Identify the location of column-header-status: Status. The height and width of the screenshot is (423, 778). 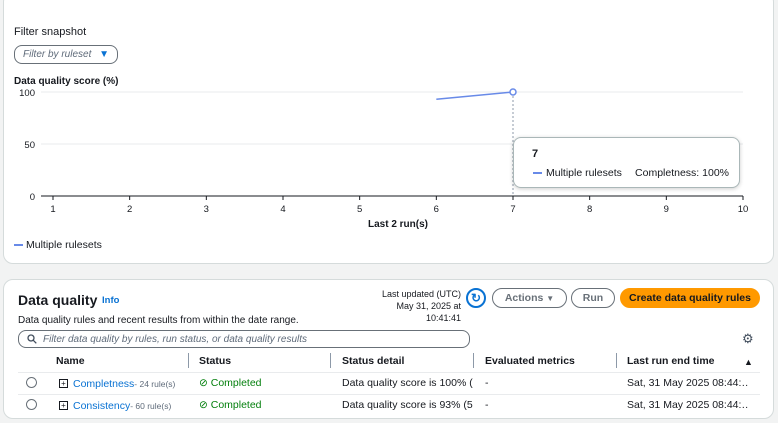
(215, 361).